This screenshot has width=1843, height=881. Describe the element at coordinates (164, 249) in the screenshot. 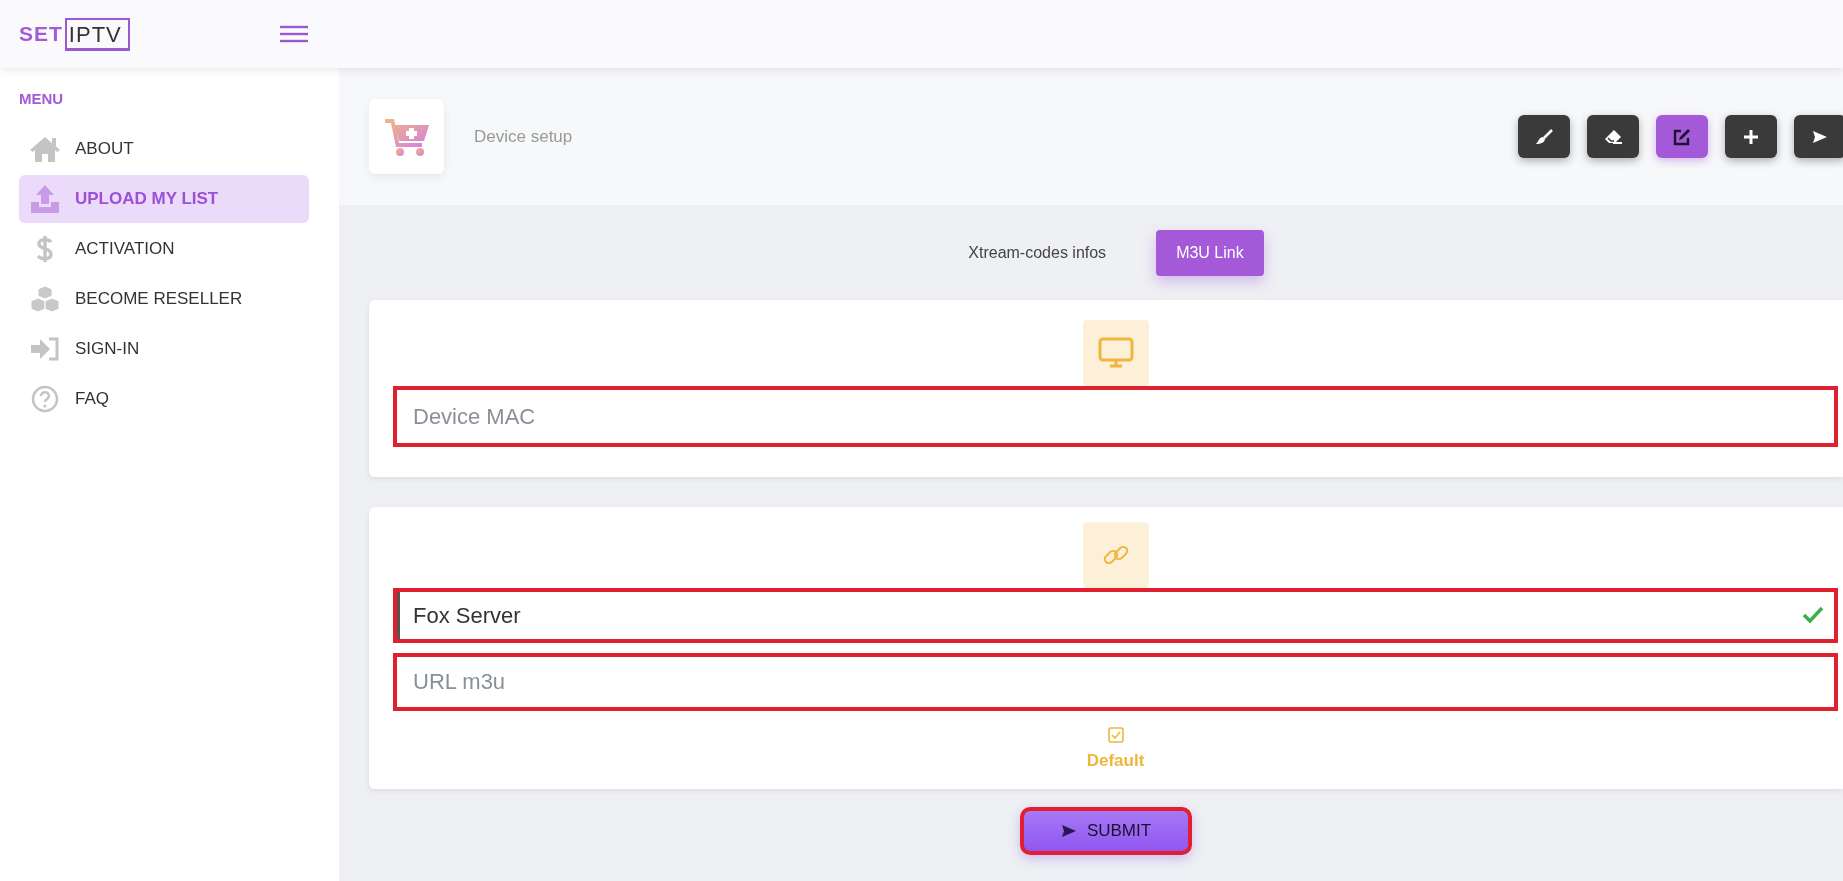

I see `sidebar-item: ACTIVATION` at that location.